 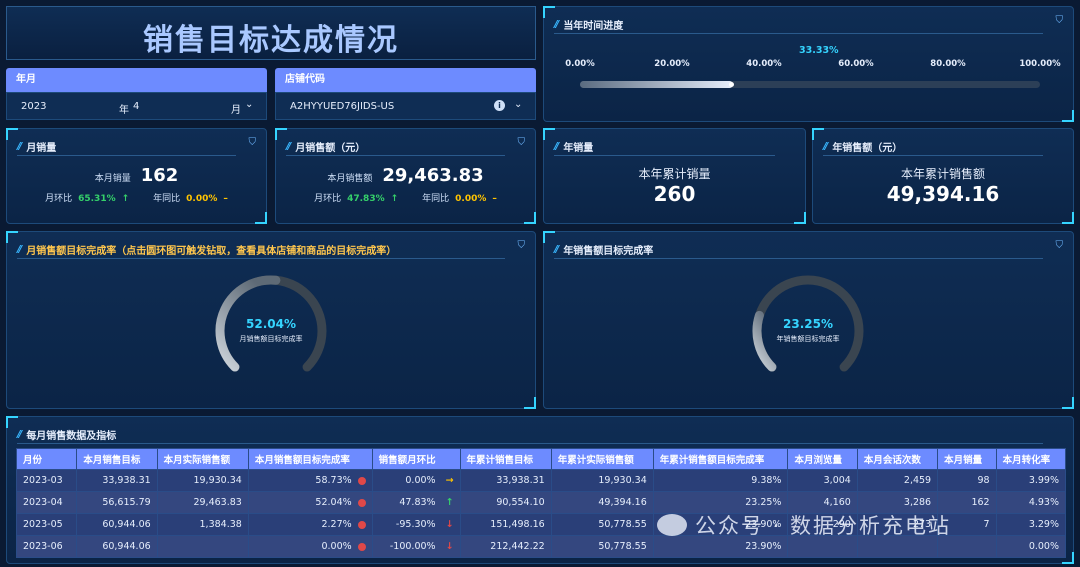 I want to click on cell-text: 212,442.22, so click(x=517, y=546).